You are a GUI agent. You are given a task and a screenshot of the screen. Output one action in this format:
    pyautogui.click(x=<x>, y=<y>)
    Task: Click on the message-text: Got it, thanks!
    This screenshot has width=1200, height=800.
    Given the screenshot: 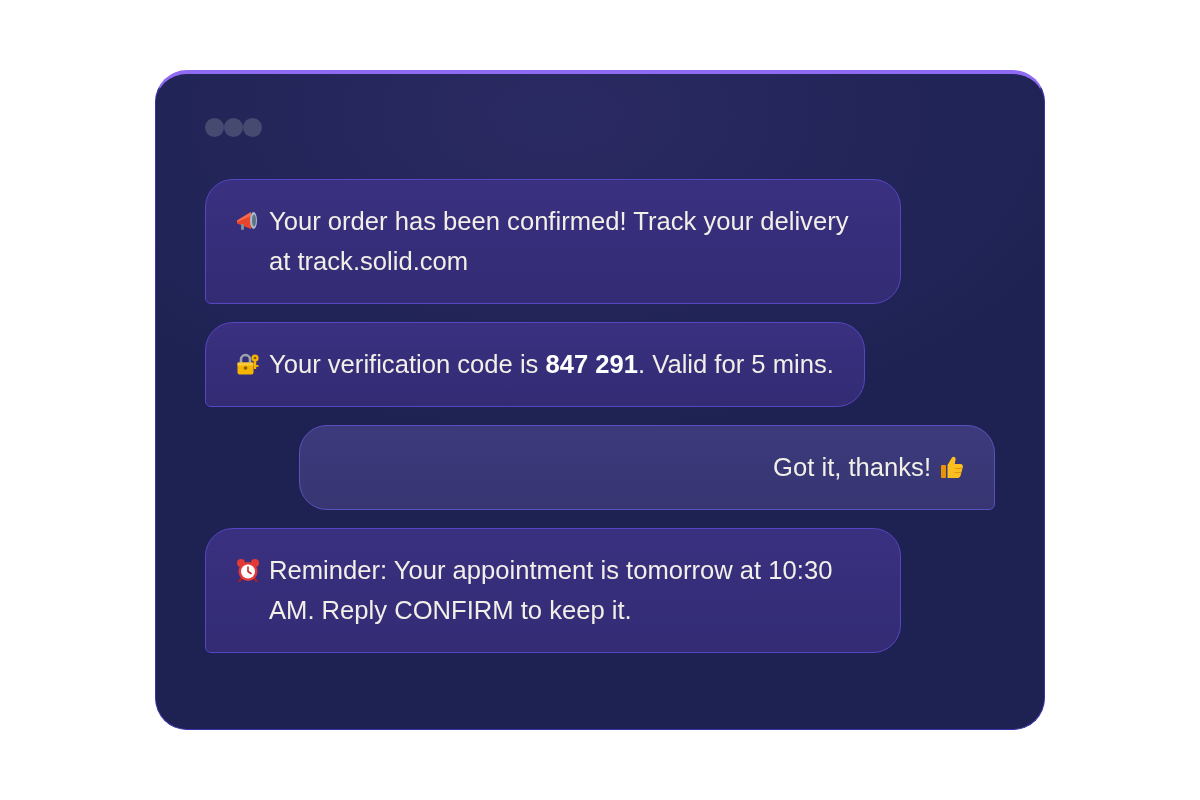 What is the action you would take?
    pyautogui.click(x=852, y=467)
    